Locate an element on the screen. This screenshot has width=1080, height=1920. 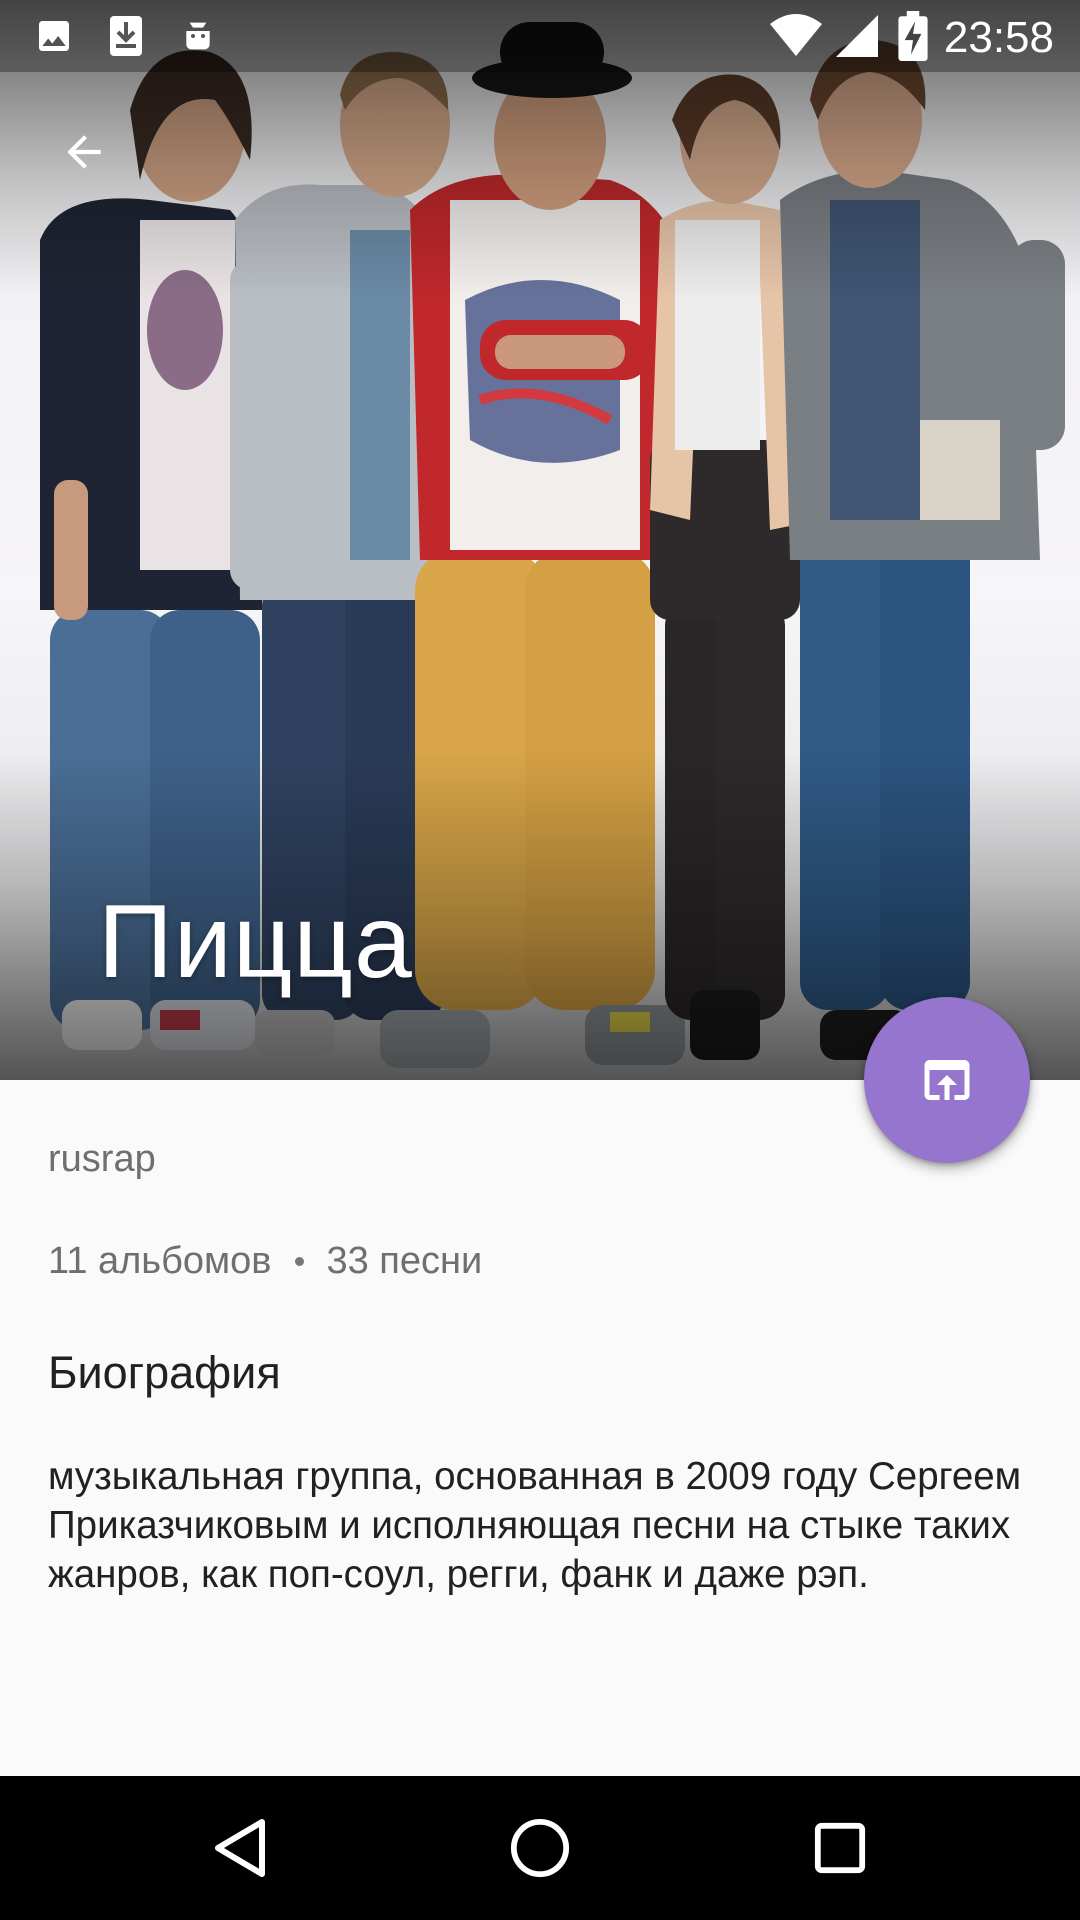
album-count: 11 альбомов is located at coordinates (160, 1261).